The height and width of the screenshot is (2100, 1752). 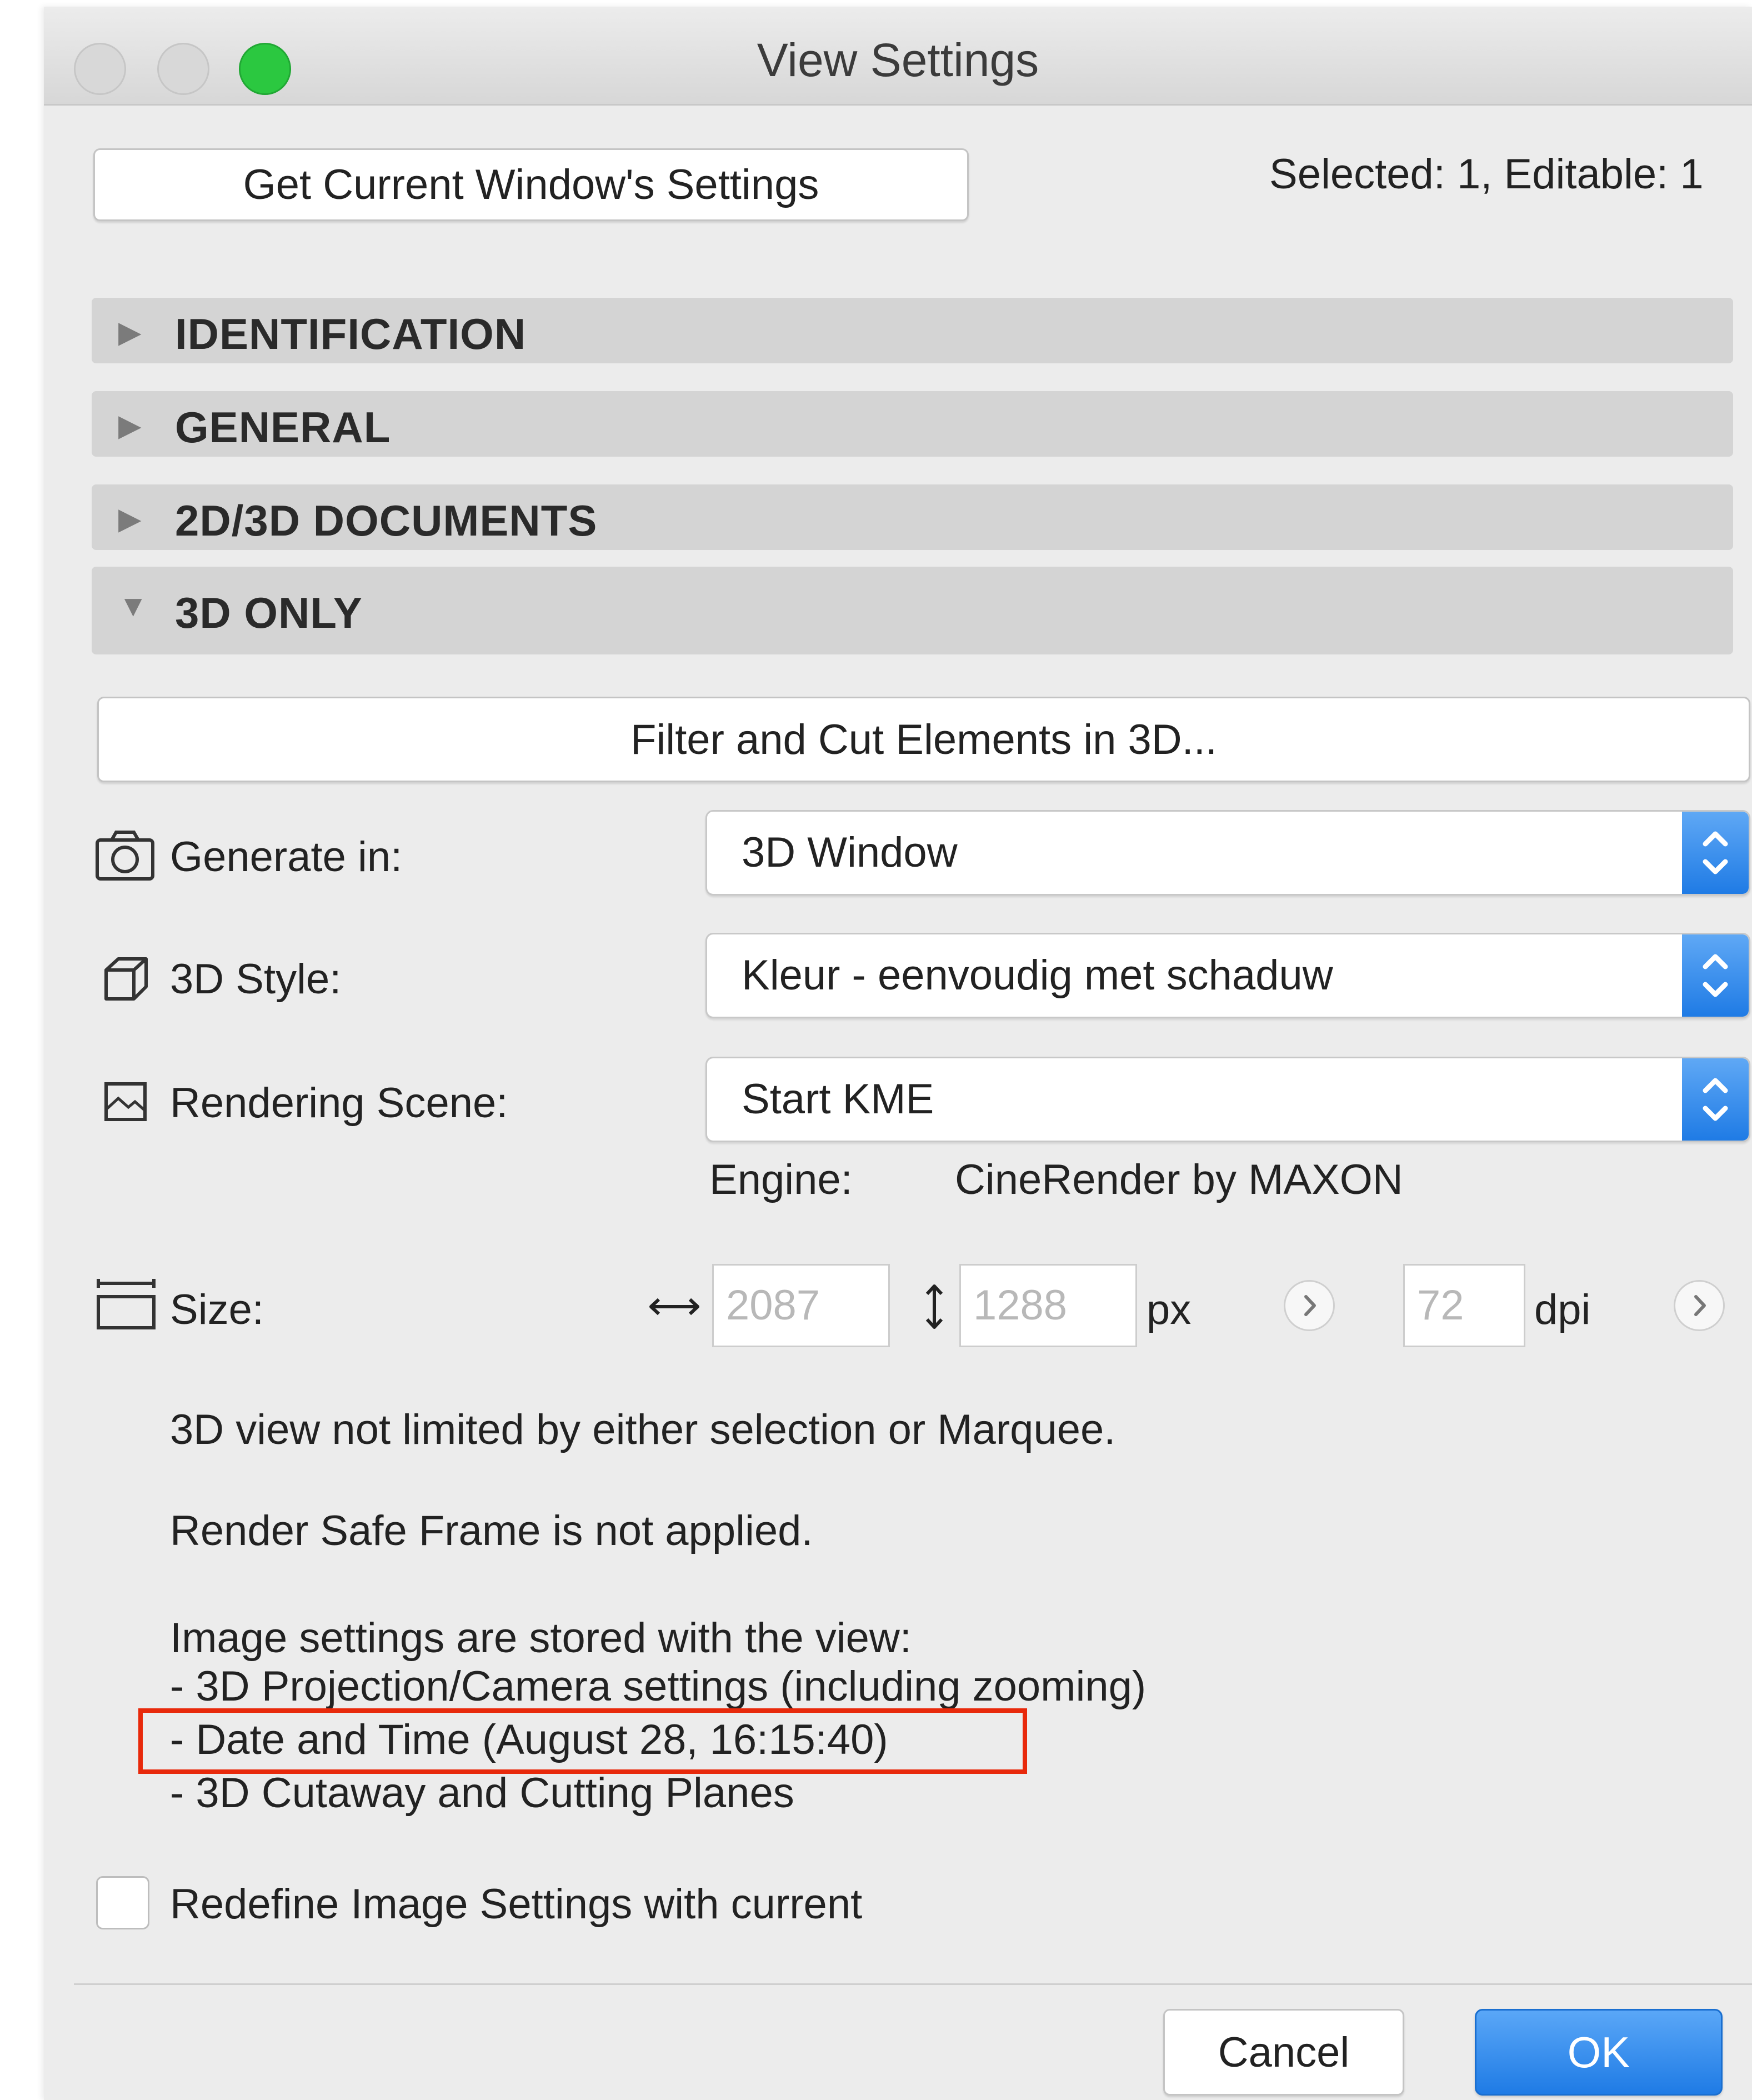 What do you see at coordinates (126, 979) in the screenshot?
I see `cube-icon` at bounding box center [126, 979].